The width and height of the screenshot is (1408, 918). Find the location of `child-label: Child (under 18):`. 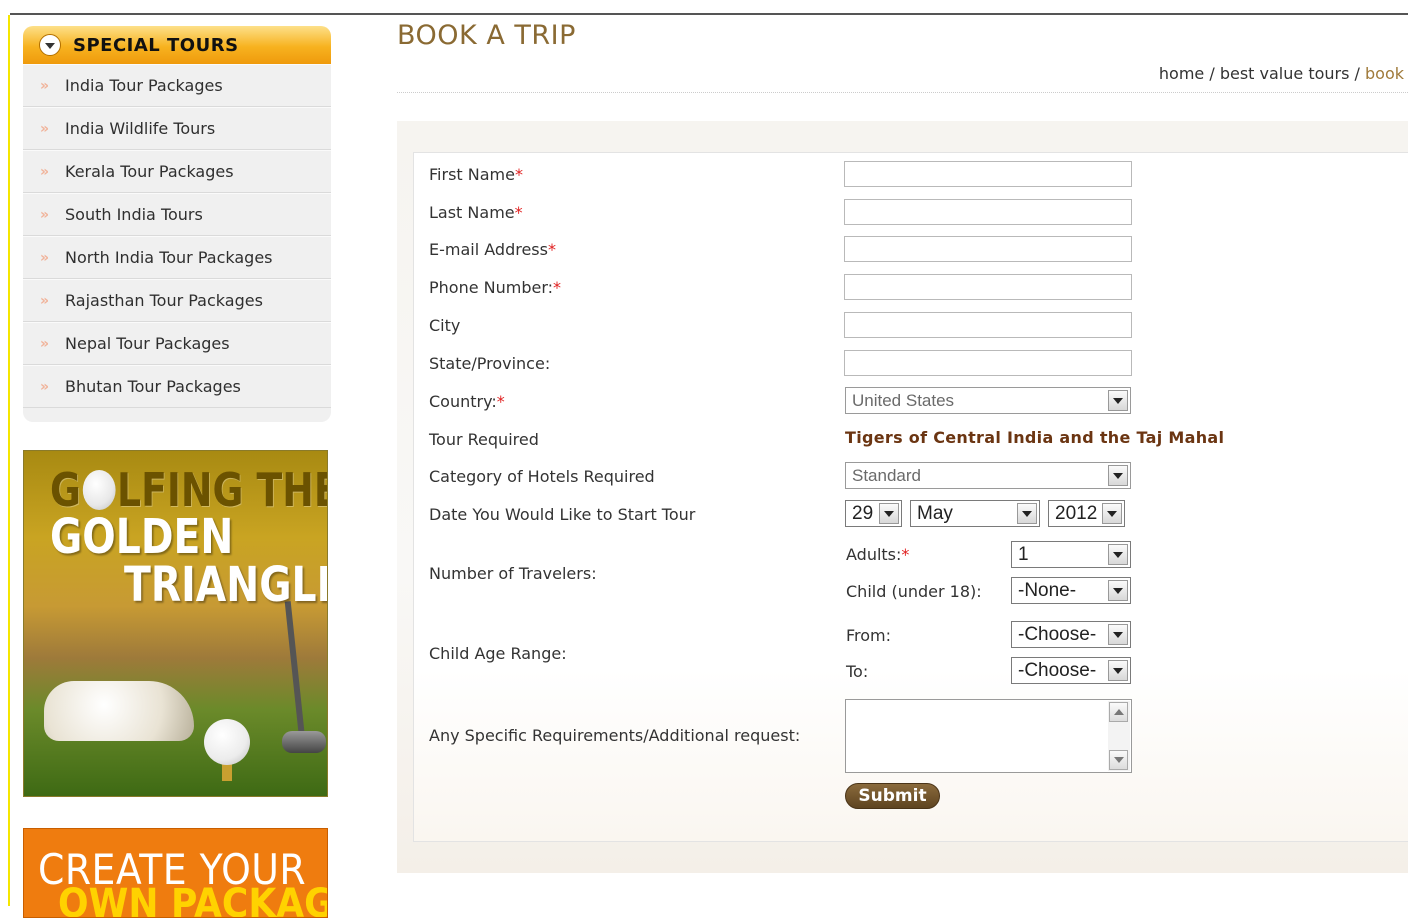

child-label: Child (under 18): is located at coordinates (914, 591).